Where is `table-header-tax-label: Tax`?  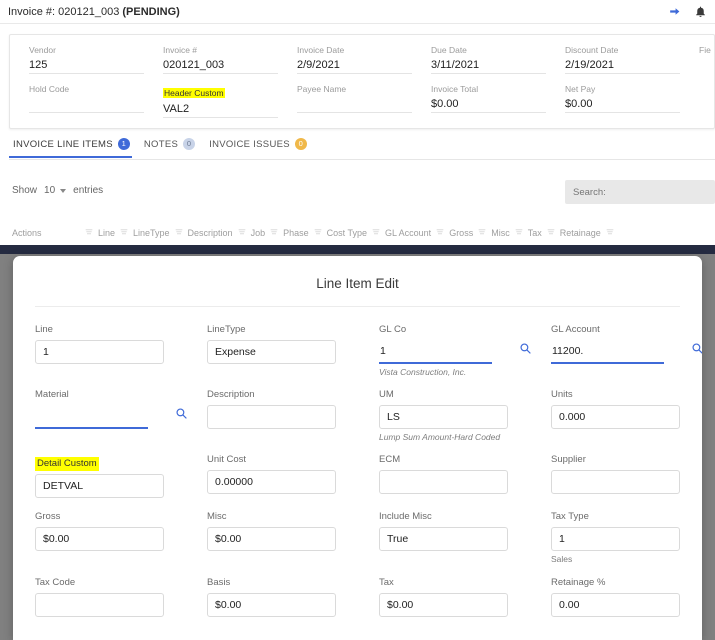 table-header-tax-label: Tax is located at coordinates (534, 233).